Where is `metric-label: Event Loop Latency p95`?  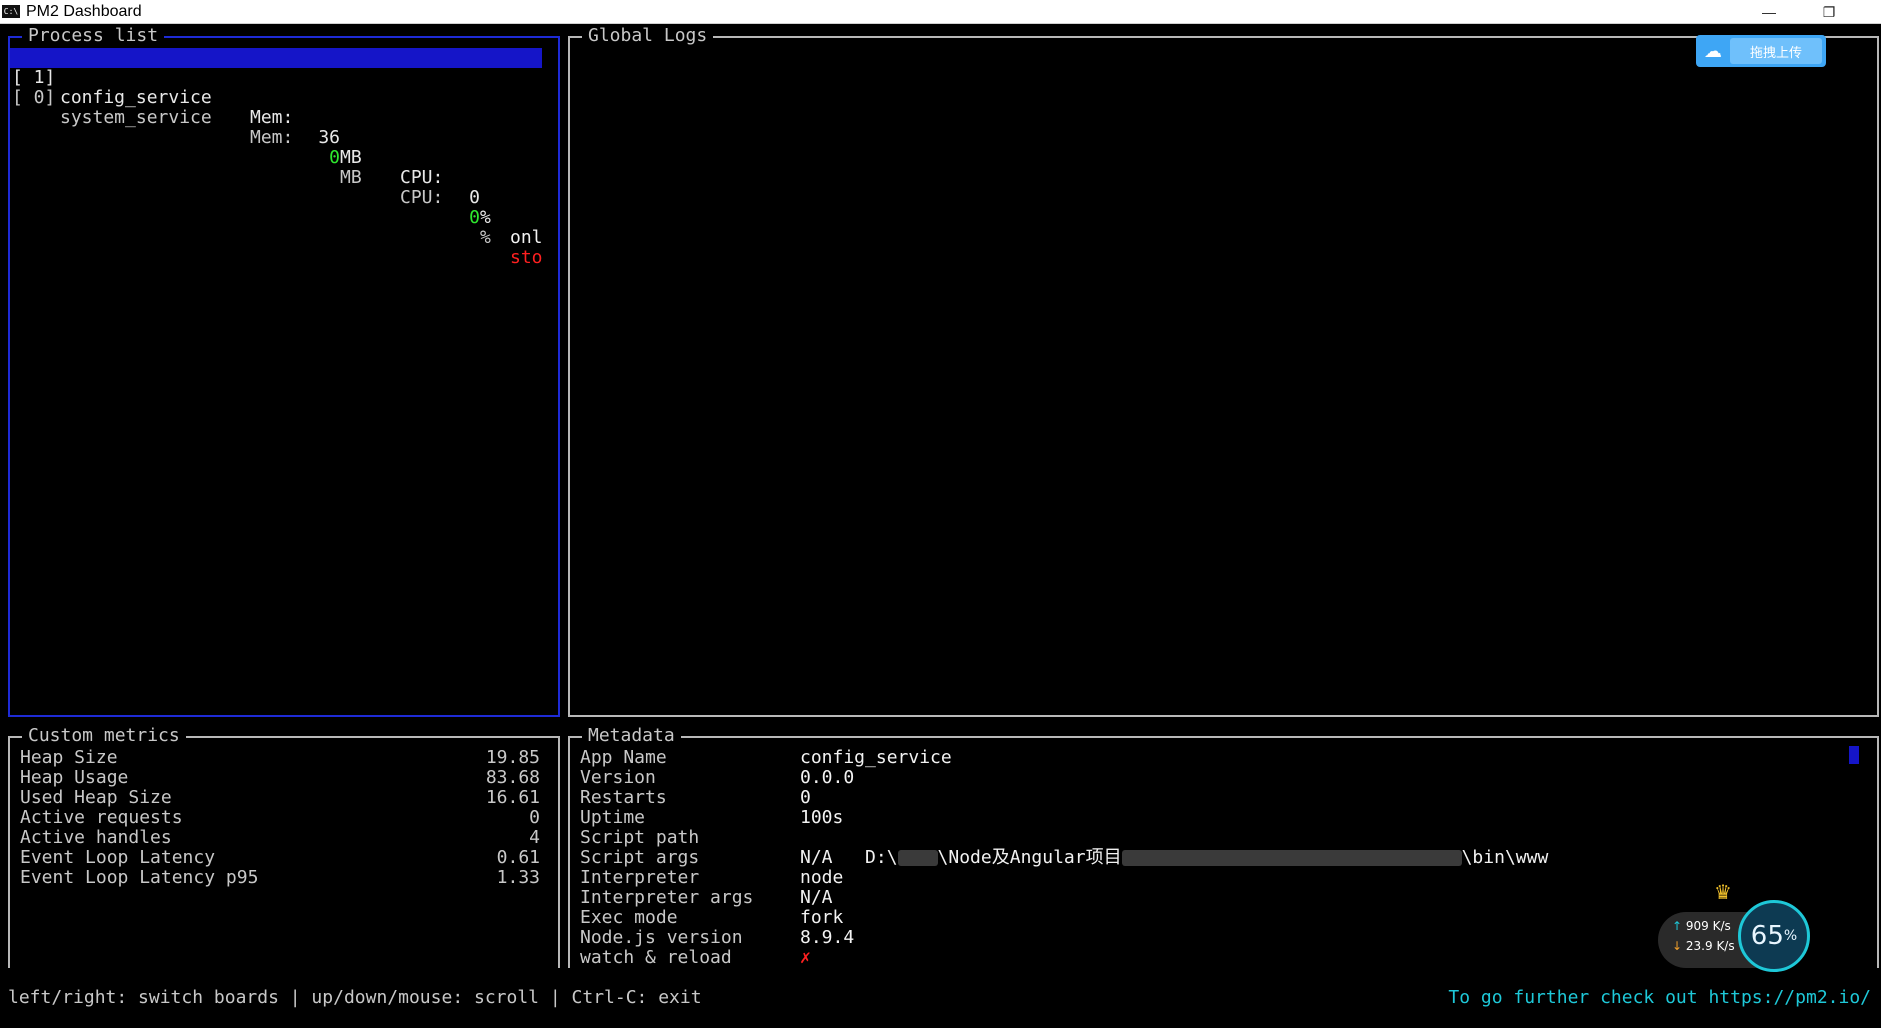
metric-label: Event Loop Latency p95 is located at coordinates (139, 877).